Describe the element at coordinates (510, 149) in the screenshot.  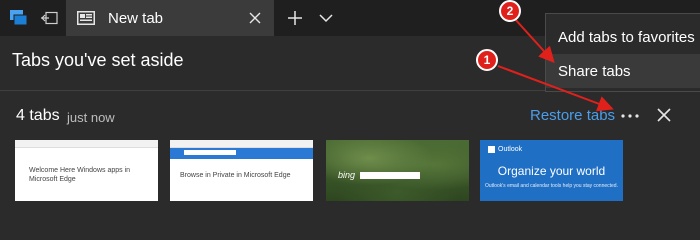
I see `outlook-brand: Outlook` at that location.